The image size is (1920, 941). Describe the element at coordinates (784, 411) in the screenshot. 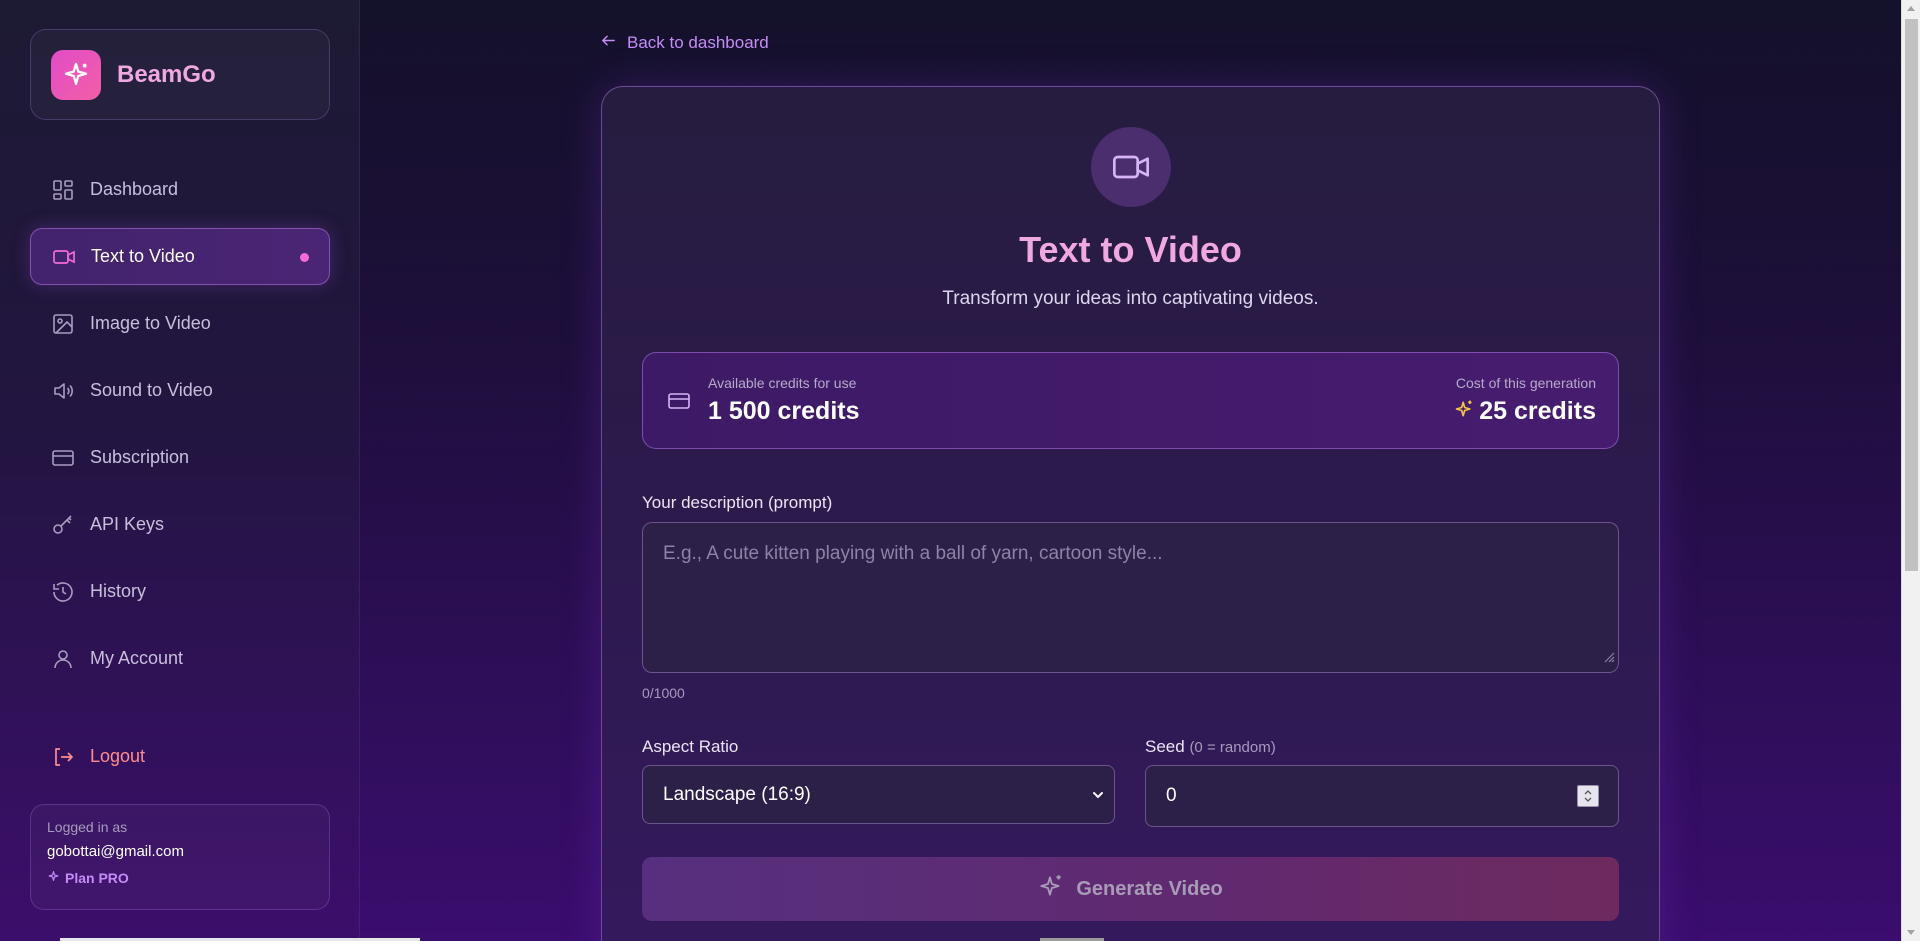

I see `available-credits-value: 1 500 credits` at that location.